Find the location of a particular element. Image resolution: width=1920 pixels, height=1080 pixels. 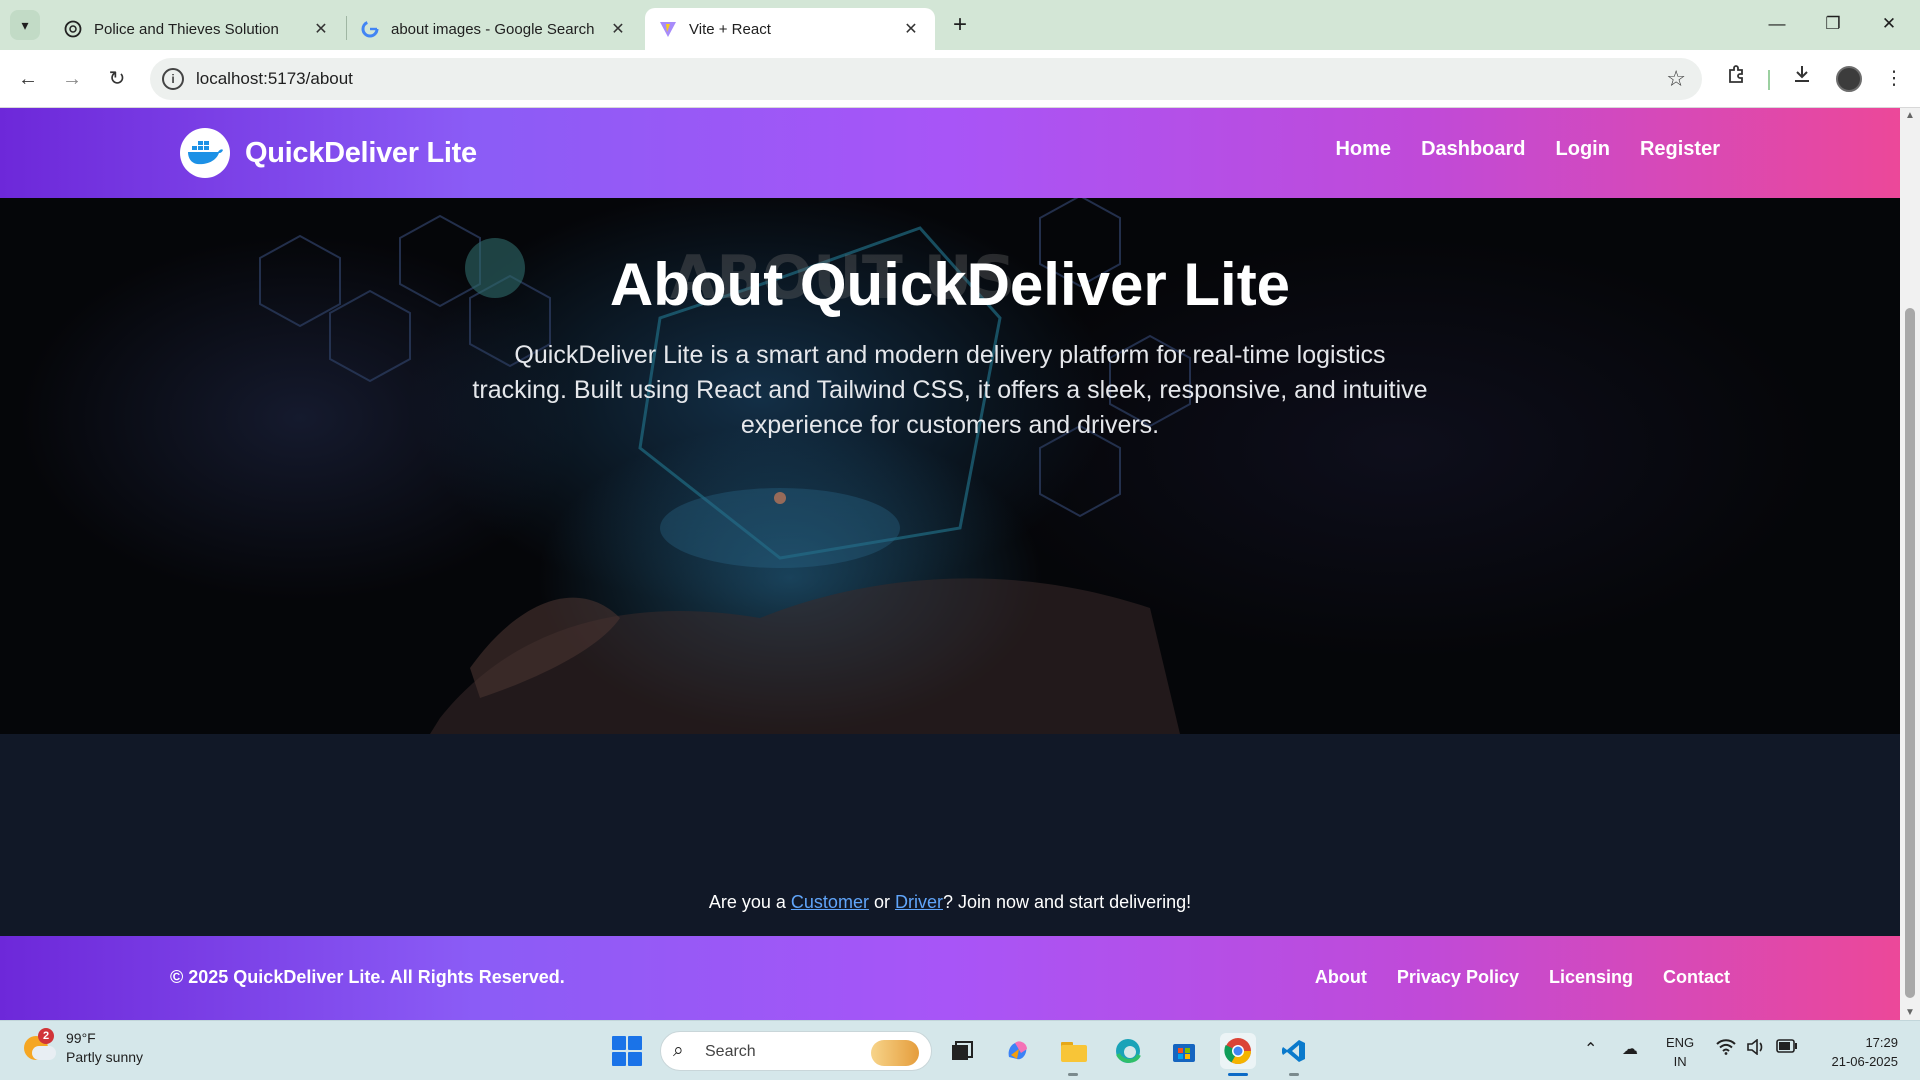

download-icon is located at coordinates (1802, 79).